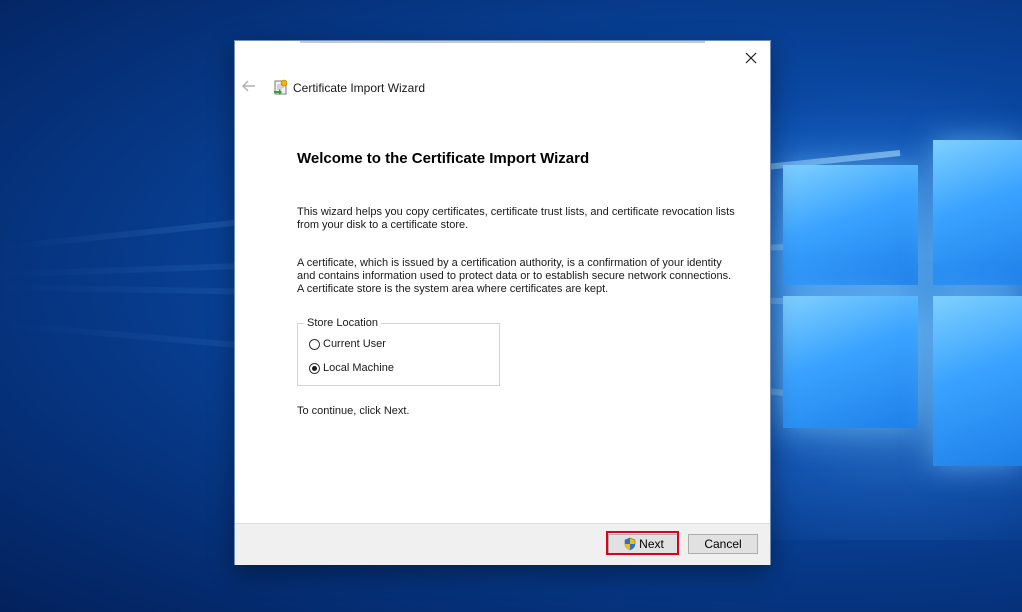 Image resolution: width=1022 pixels, height=612 pixels. What do you see at coordinates (281, 87) in the screenshot?
I see `certificate-wizard-icon` at bounding box center [281, 87].